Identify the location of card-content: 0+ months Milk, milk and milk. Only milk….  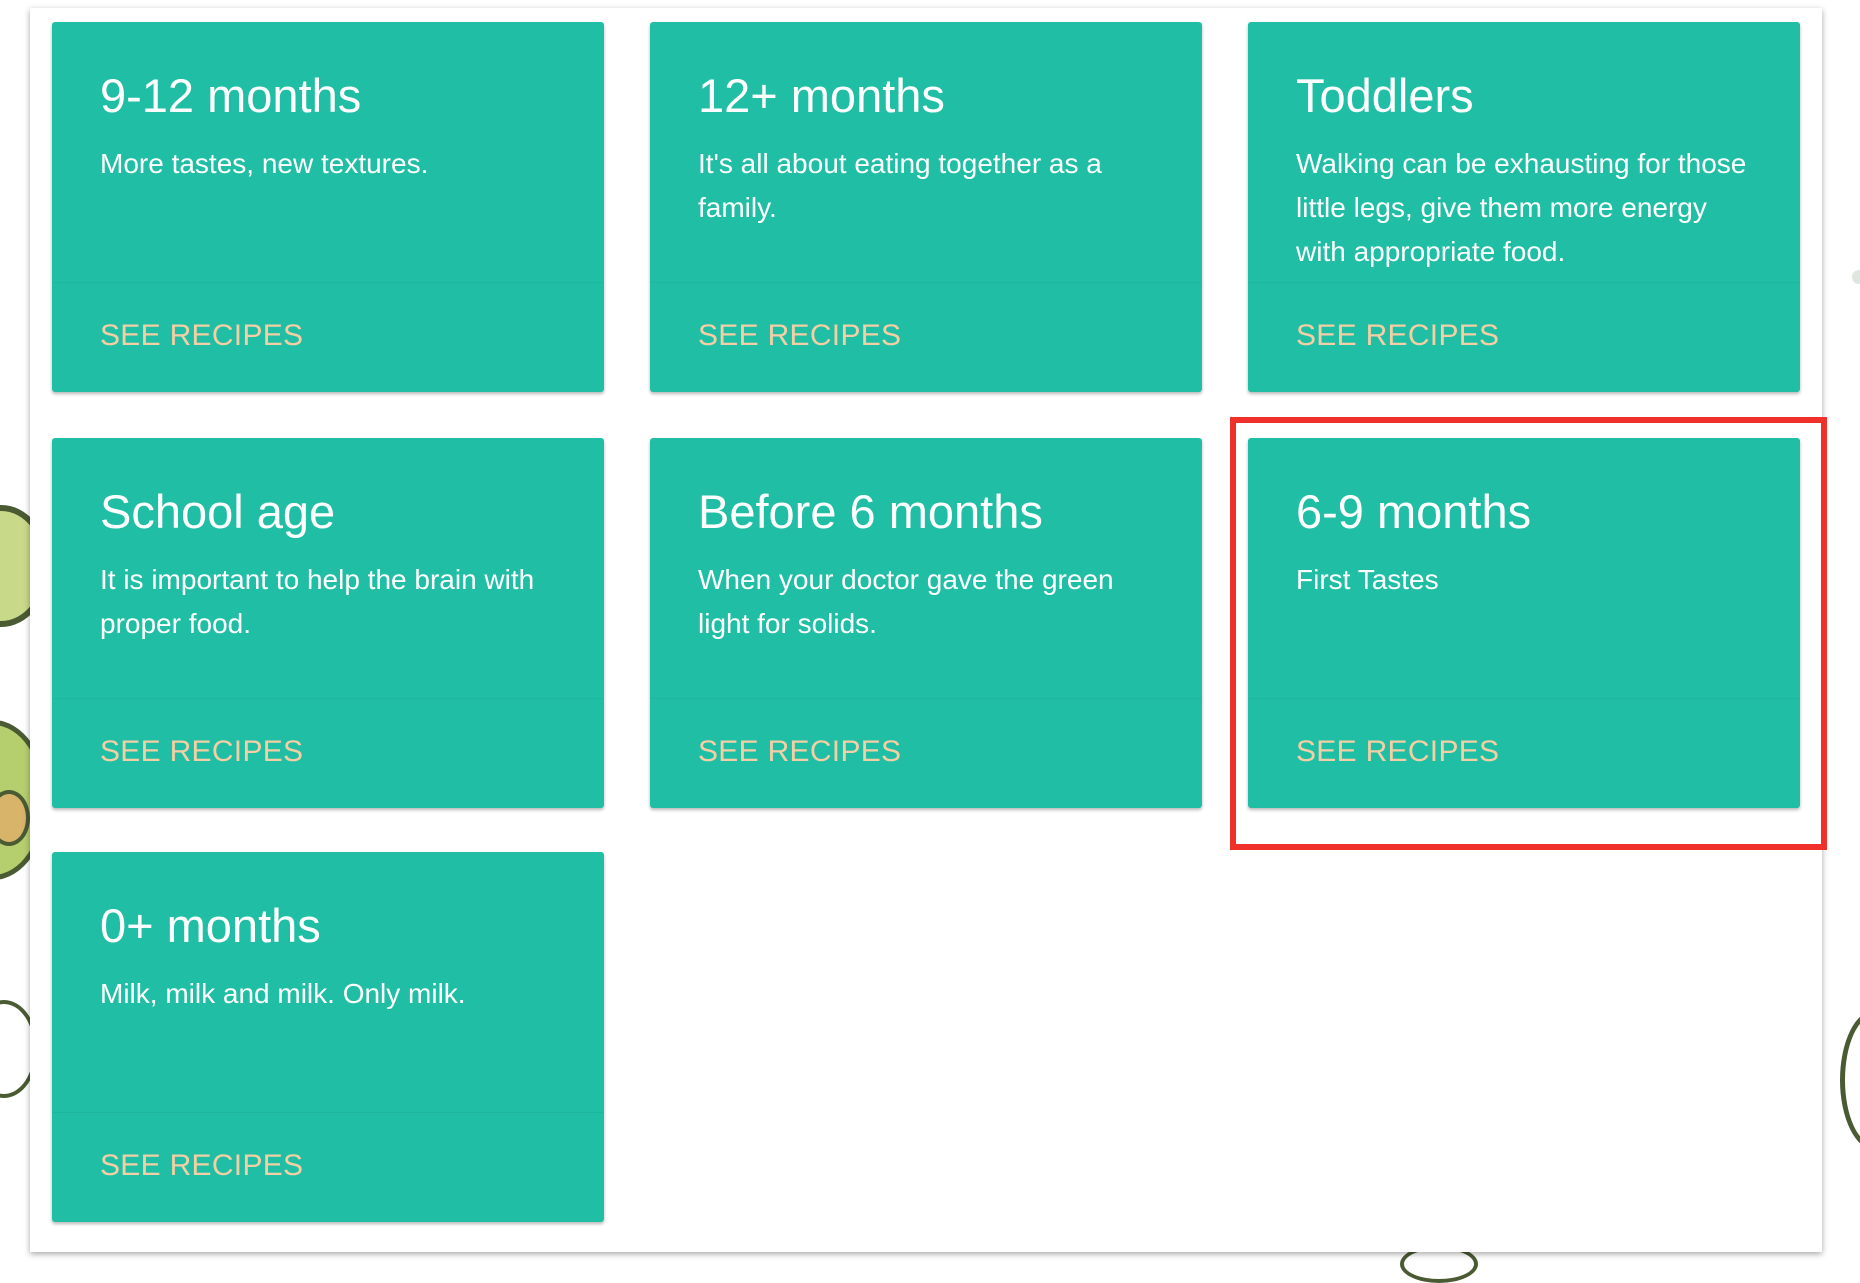
(328, 982).